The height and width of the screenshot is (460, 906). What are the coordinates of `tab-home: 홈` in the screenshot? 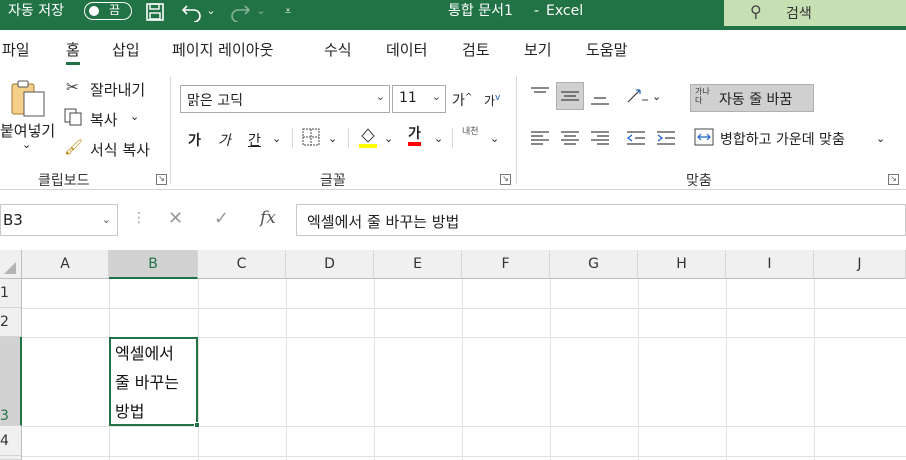 It's located at (73, 52).